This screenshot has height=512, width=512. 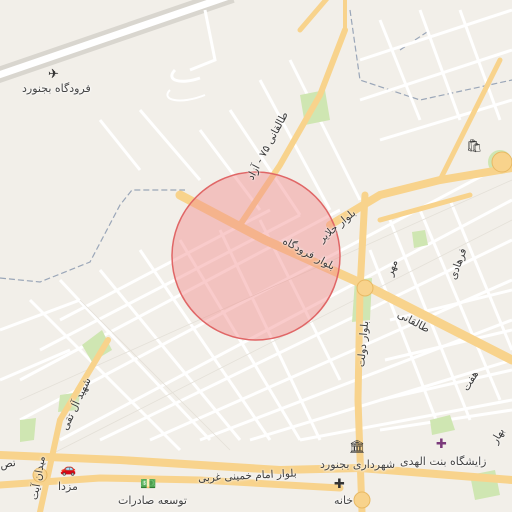 What do you see at coordinates (68, 469) in the screenshot?
I see `car-icon: 🚗` at bounding box center [68, 469].